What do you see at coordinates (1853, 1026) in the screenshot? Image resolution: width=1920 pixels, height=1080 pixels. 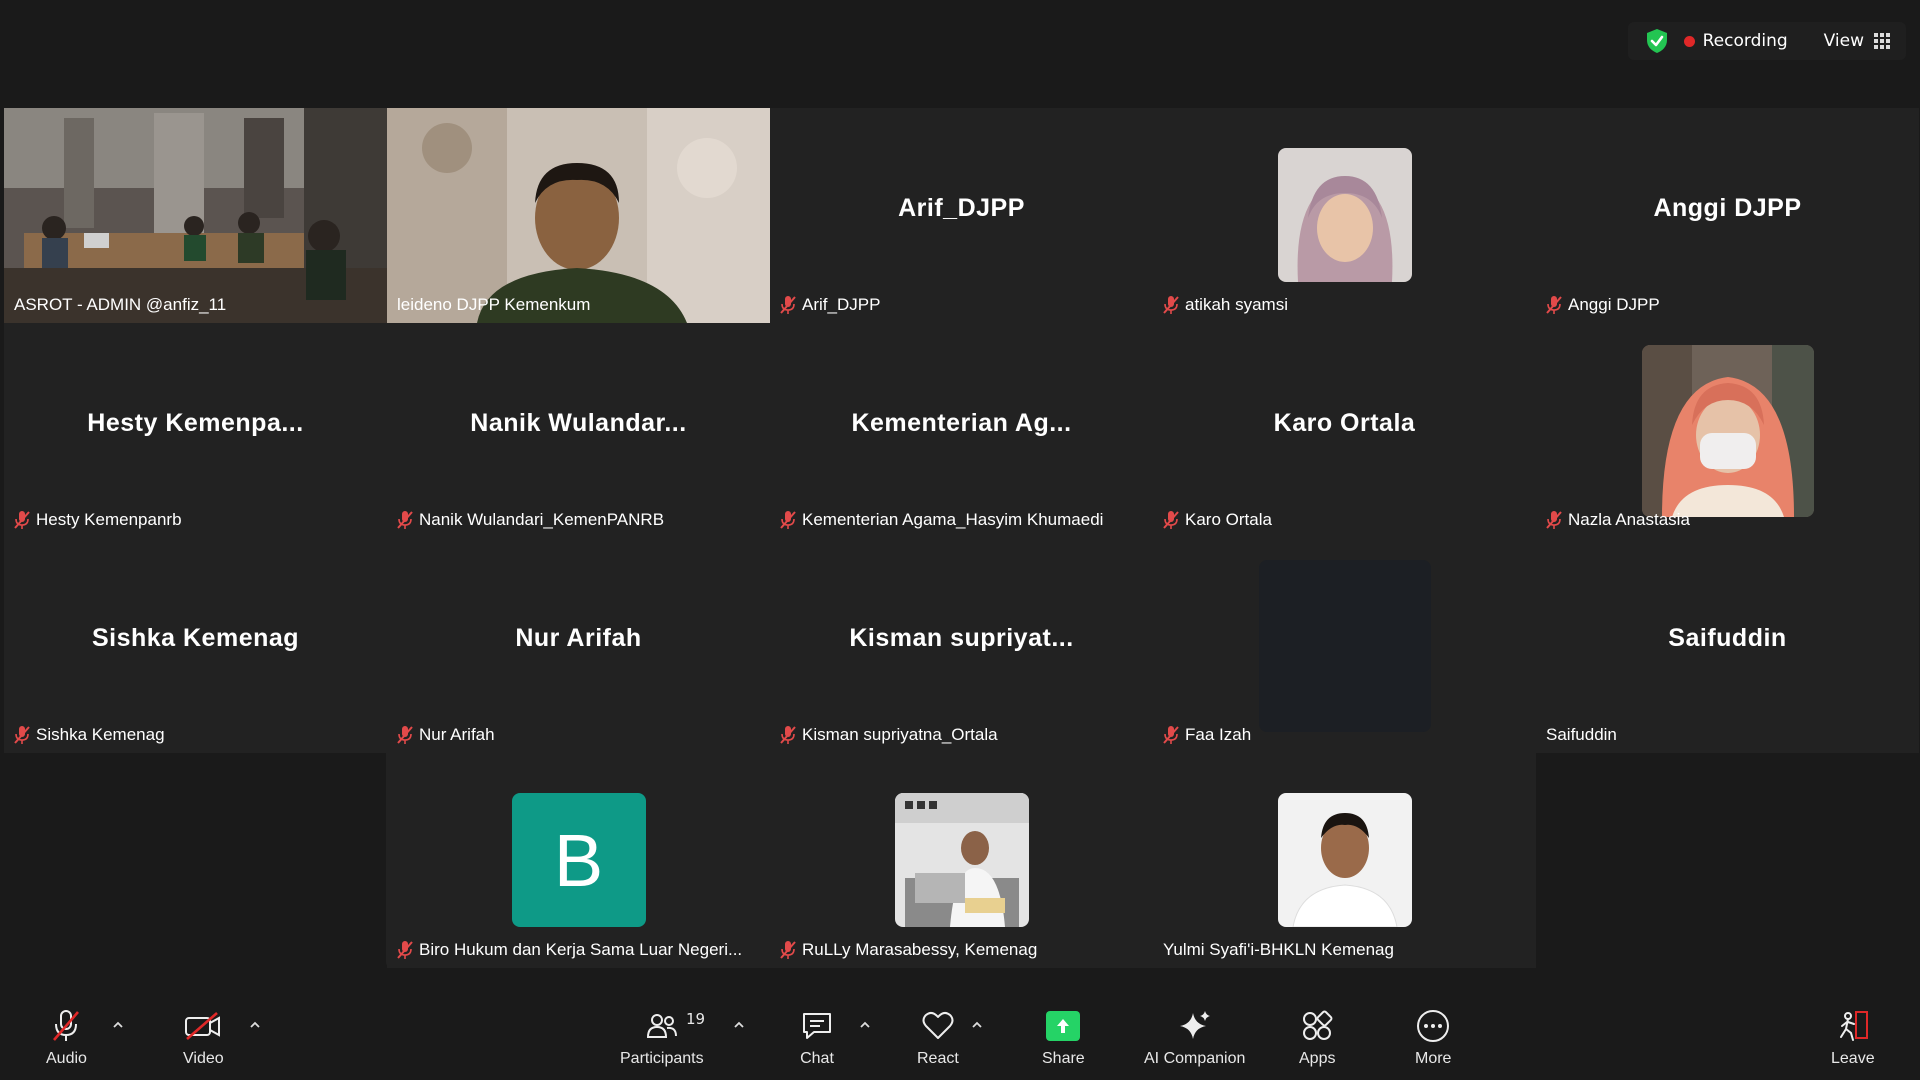 I see `leave-meeting-icon` at bounding box center [1853, 1026].